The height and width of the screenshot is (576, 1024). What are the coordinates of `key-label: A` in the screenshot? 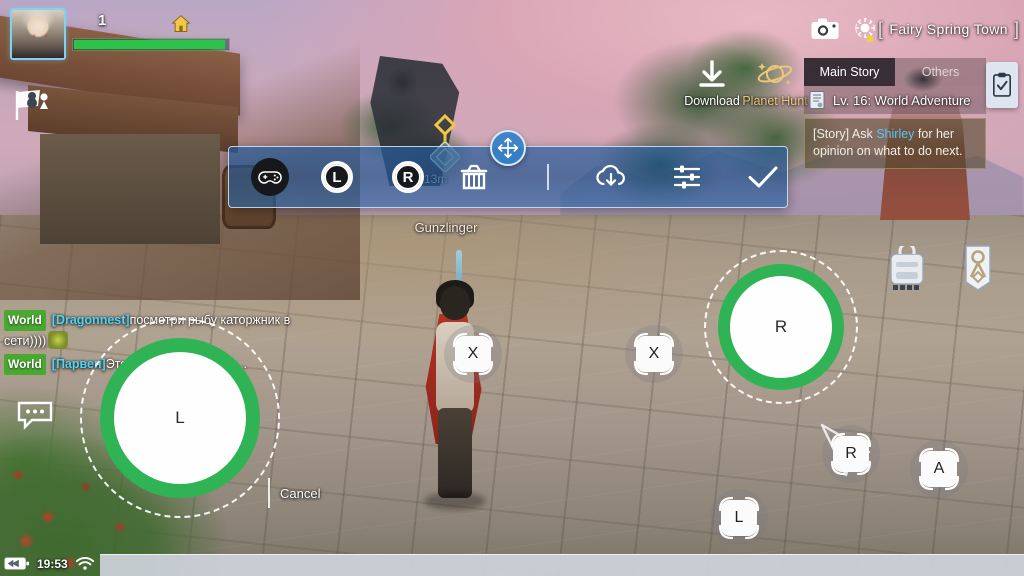 It's located at (939, 469).